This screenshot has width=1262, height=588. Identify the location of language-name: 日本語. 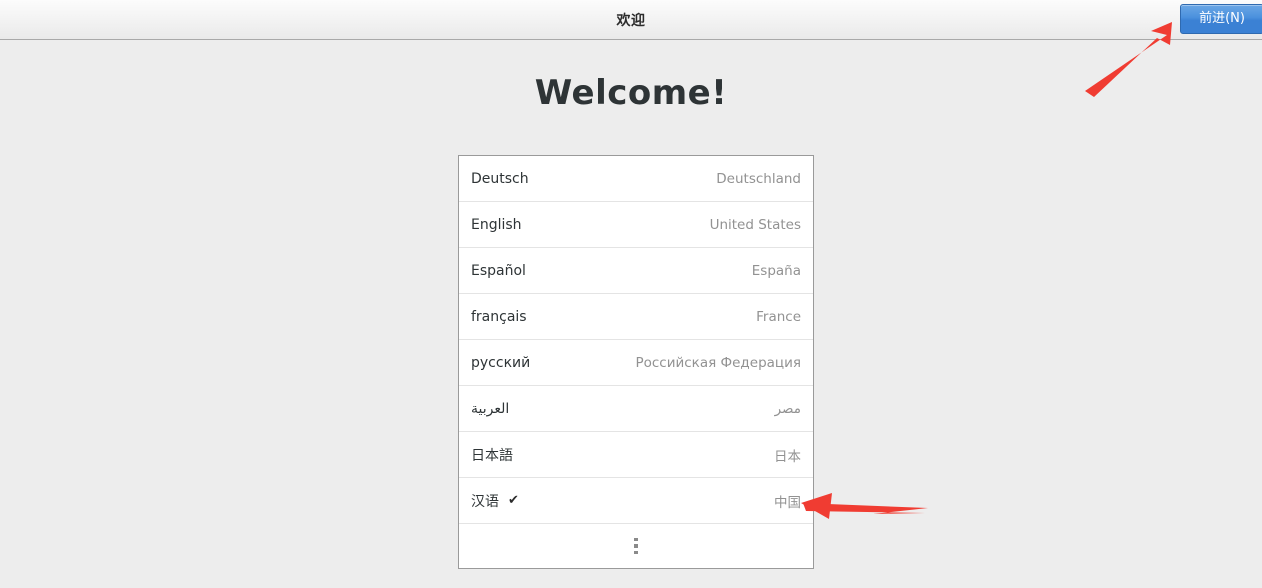
(492, 455).